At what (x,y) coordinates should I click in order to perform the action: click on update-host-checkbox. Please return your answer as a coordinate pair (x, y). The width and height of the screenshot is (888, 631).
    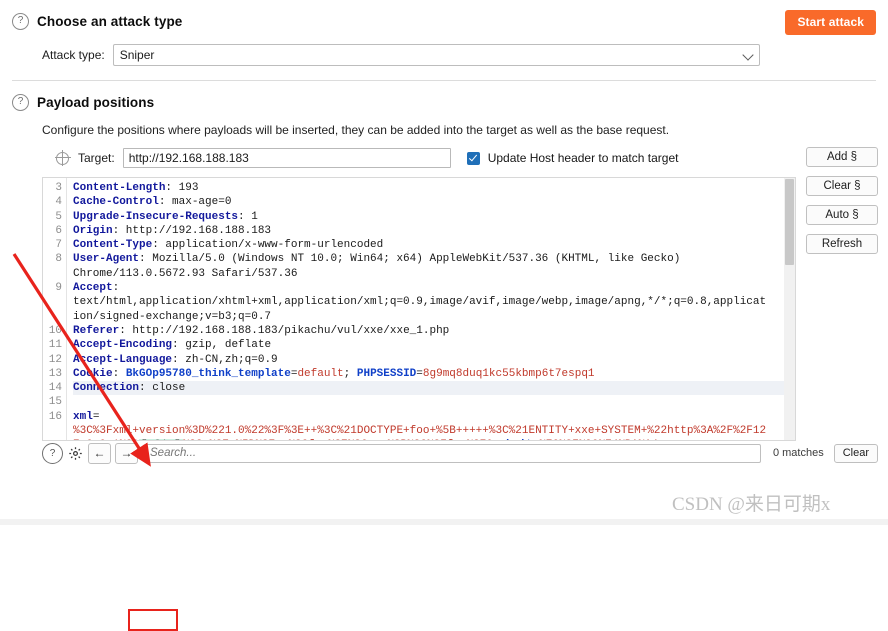
    Looking at the image, I should click on (473, 158).